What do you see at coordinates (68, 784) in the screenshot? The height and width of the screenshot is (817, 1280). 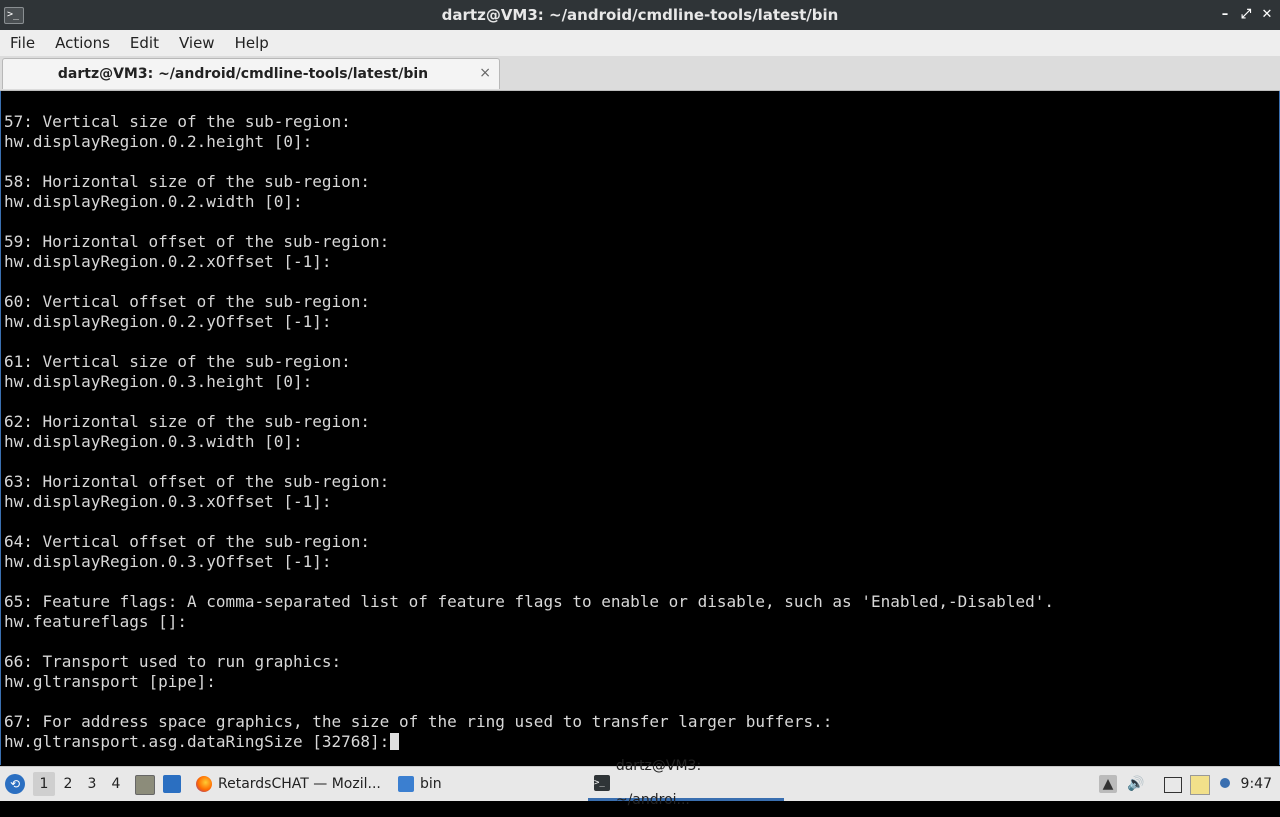 I see `desktop-2-button: 2` at bounding box center [68, 784].